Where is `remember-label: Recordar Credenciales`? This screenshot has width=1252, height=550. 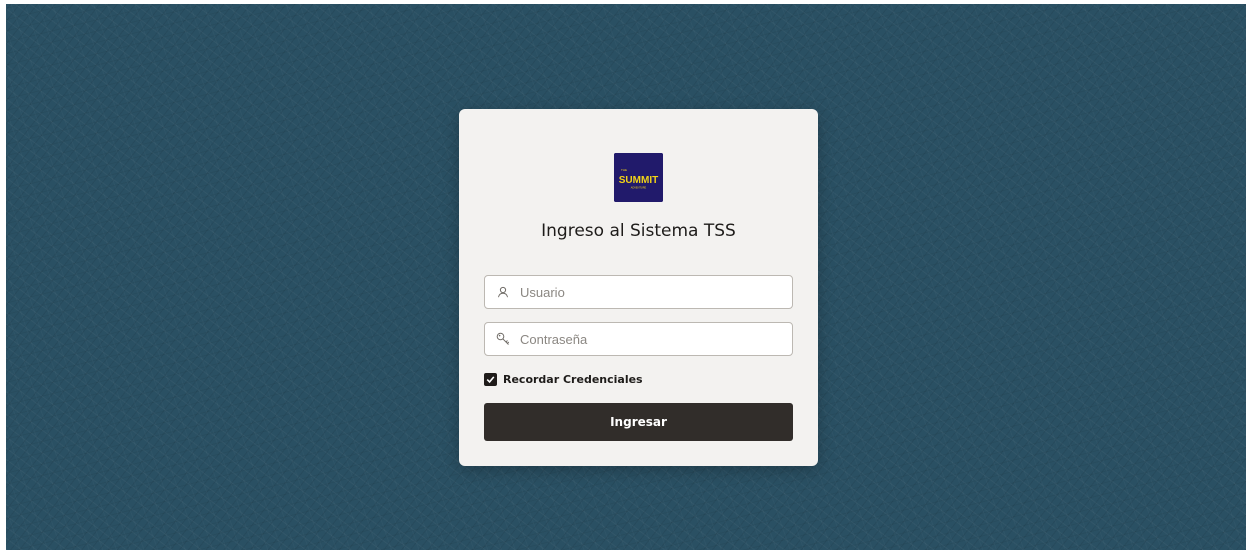 remember-label: Recordar Credenciales is located at coordinates (573, 379).